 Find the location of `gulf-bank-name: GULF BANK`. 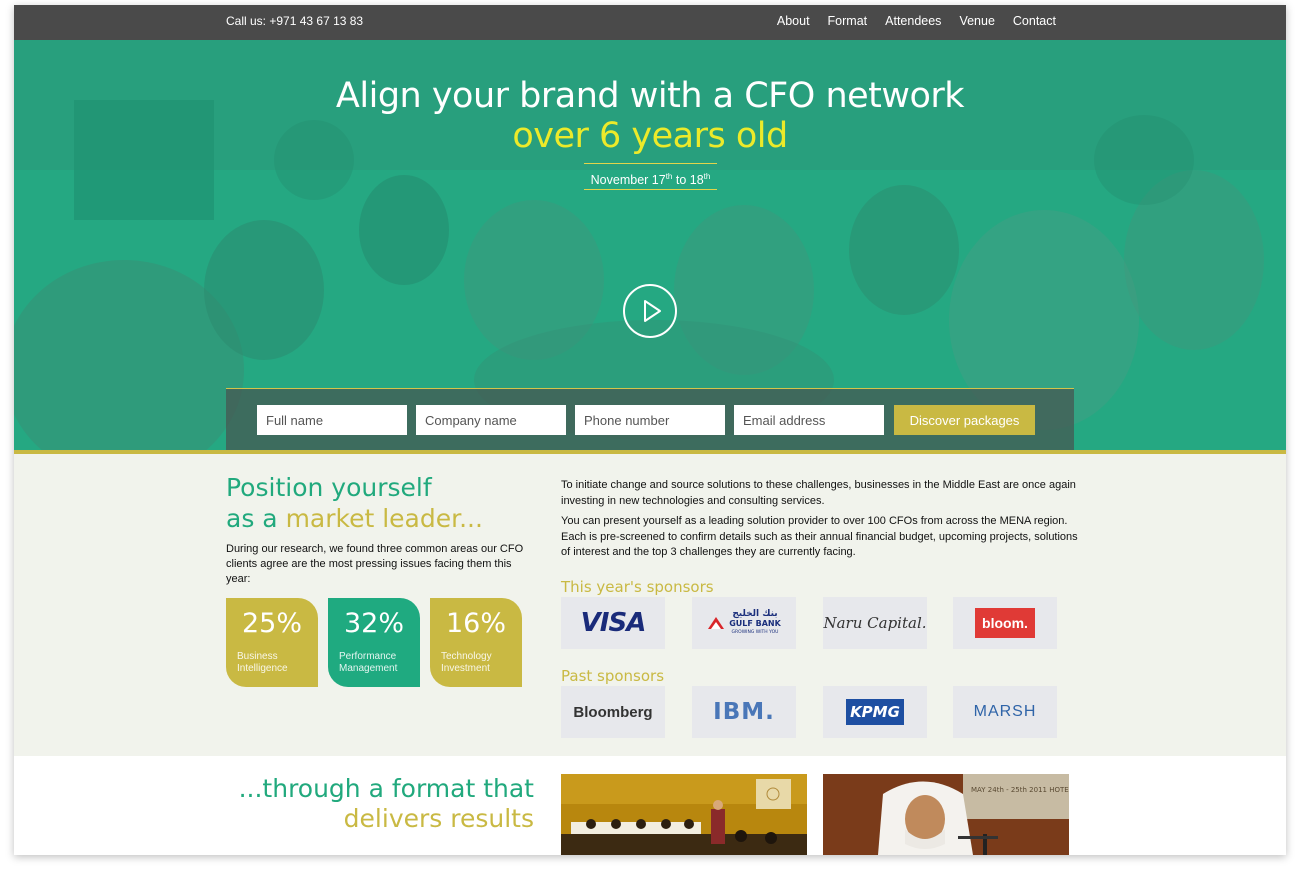

gulf-bank-name: GULF BANK is located at coordinates (755, 623).